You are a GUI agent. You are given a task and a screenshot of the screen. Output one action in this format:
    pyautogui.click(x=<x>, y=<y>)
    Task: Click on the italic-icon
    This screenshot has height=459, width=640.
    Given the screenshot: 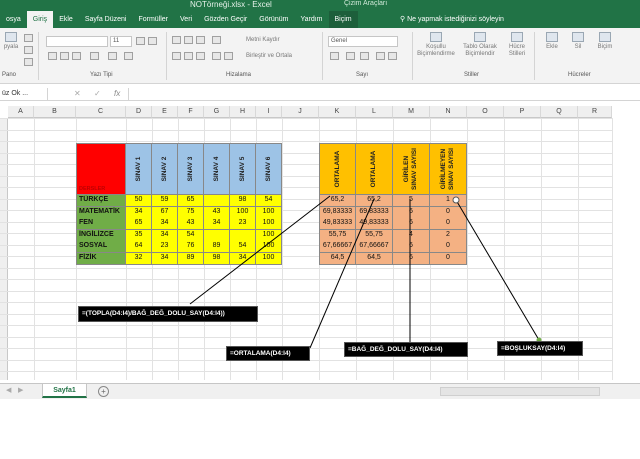 What is the action you would take?
    pyautogui.click(x=64, y=56)
    